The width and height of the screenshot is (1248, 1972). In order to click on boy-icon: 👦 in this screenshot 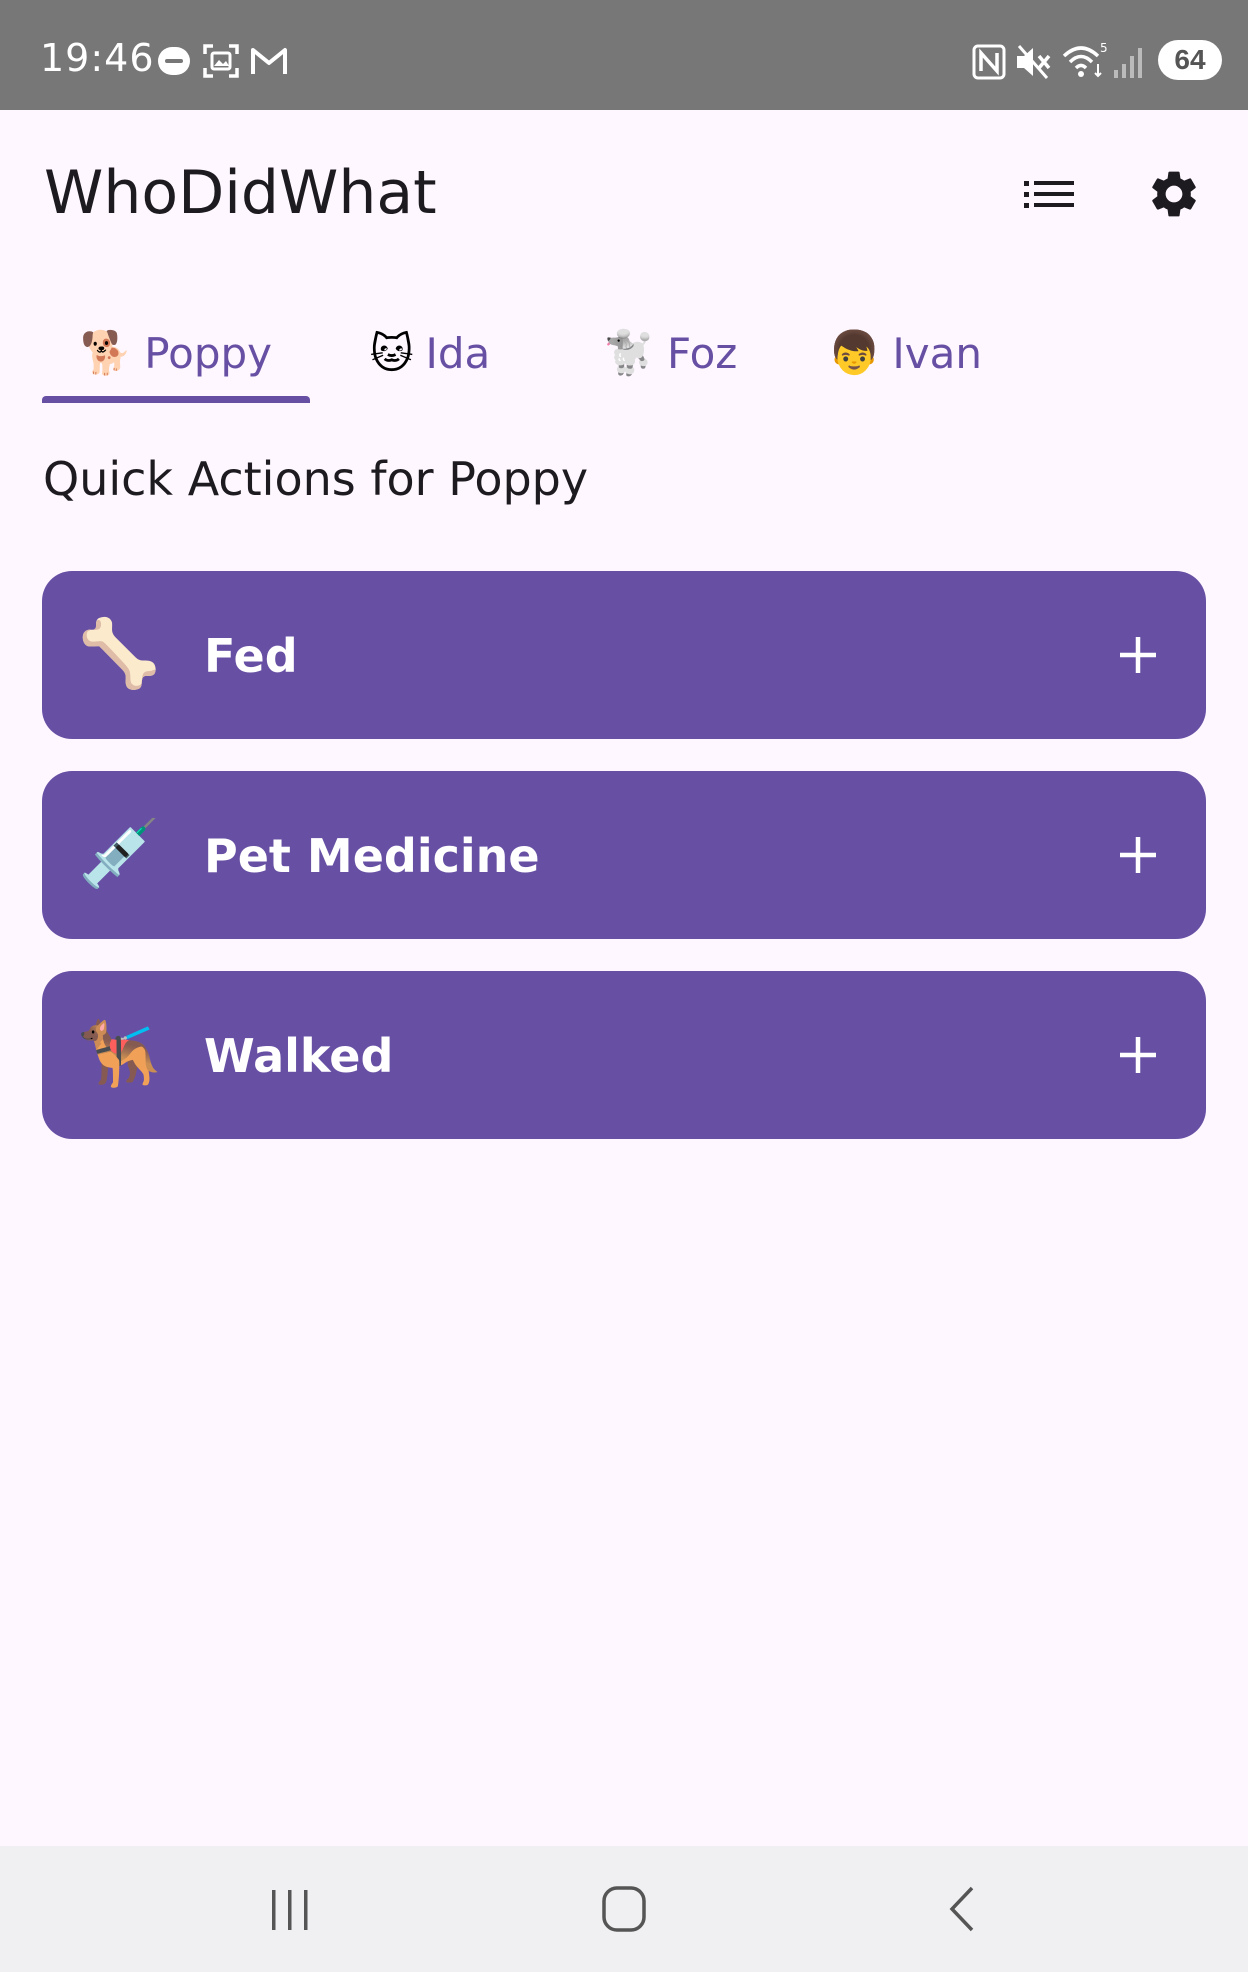, I will do `click(854, 352)`.